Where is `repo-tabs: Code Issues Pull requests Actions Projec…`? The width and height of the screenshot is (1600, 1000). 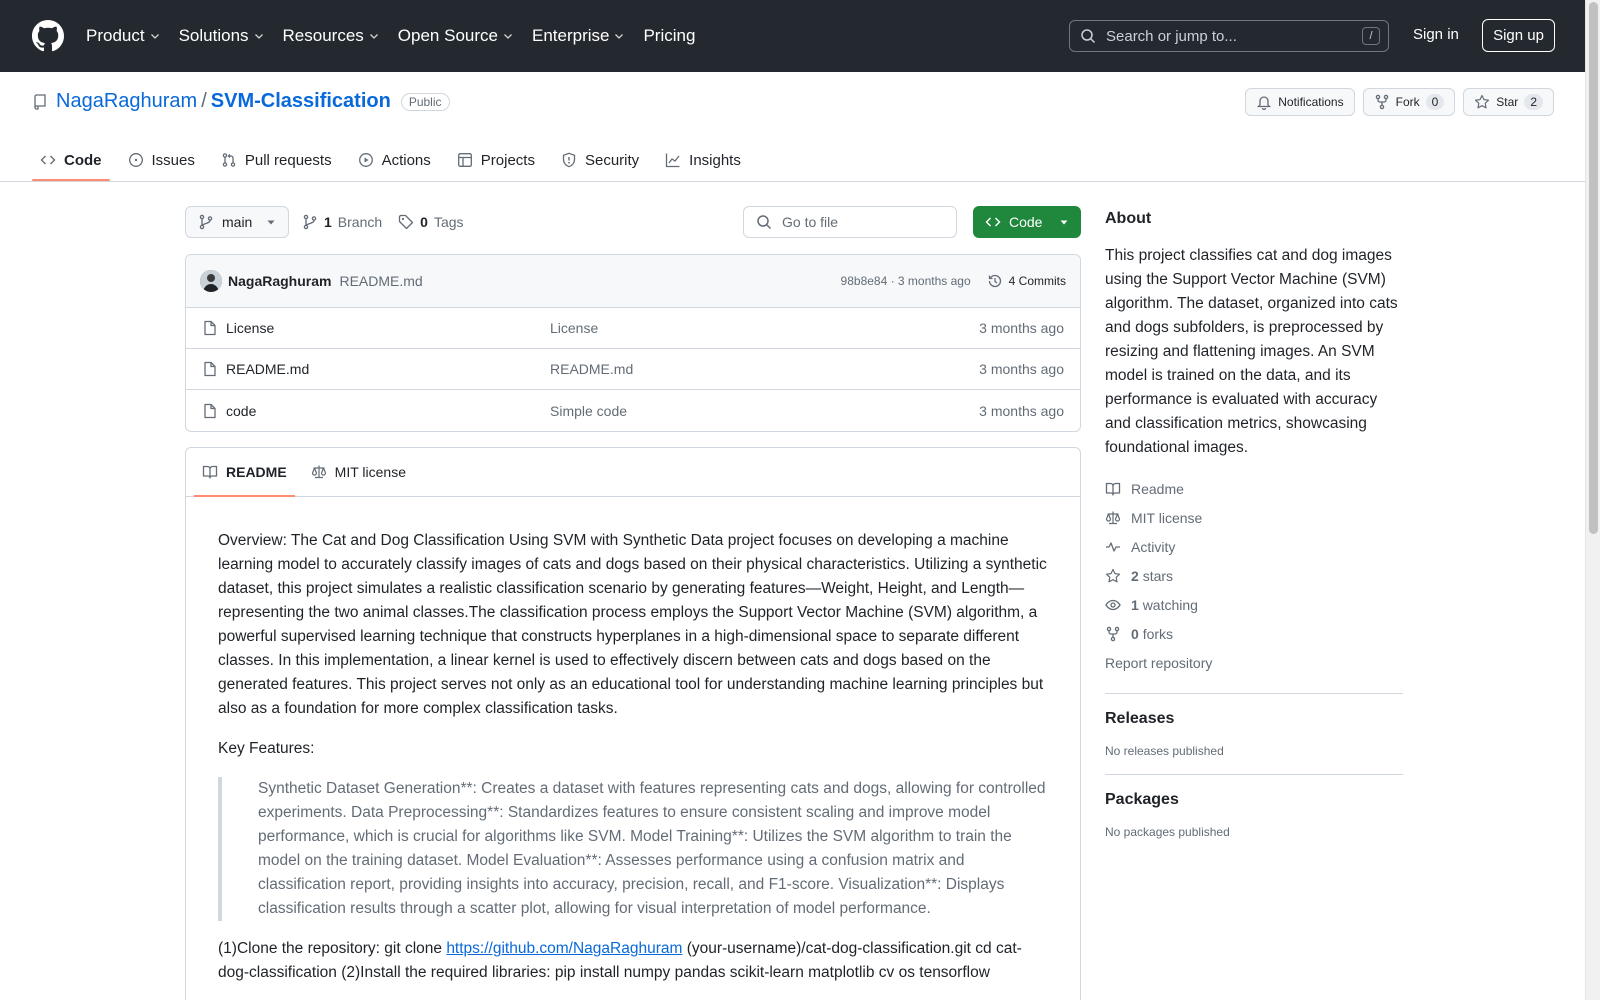
repo-tabs: Code Issues Pull requests Actions Projec… is located at coordinates (395, 160).